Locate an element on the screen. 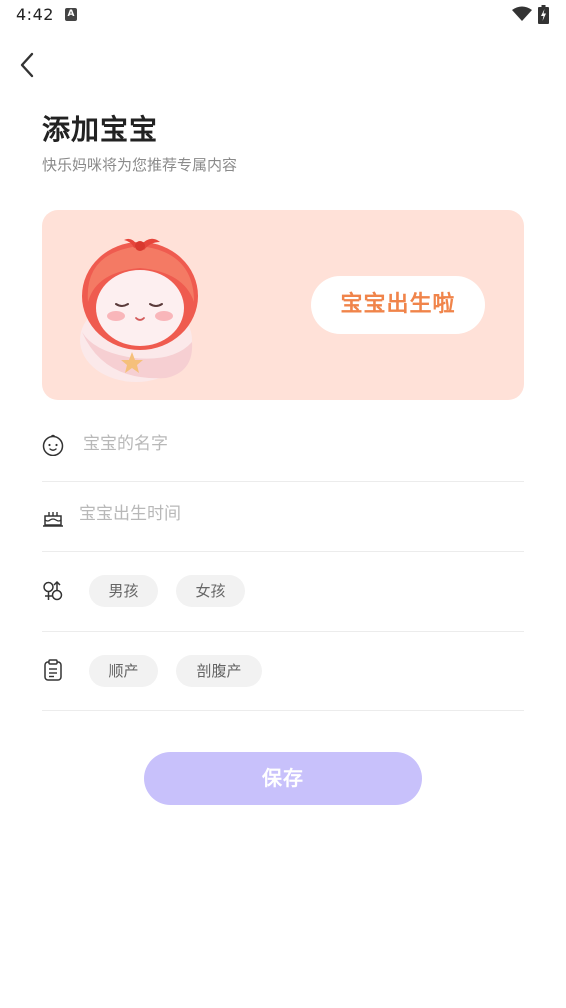 This screenshot has width=566, height=1008. back-button is located at coordinates (29, 65).